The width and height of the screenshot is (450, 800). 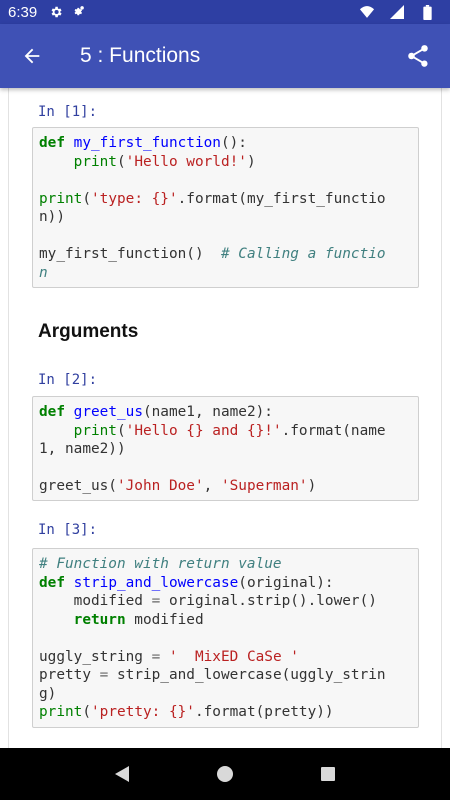 I want to click on code-token: ' MixED CaSe ', so click(x=233, y=656).